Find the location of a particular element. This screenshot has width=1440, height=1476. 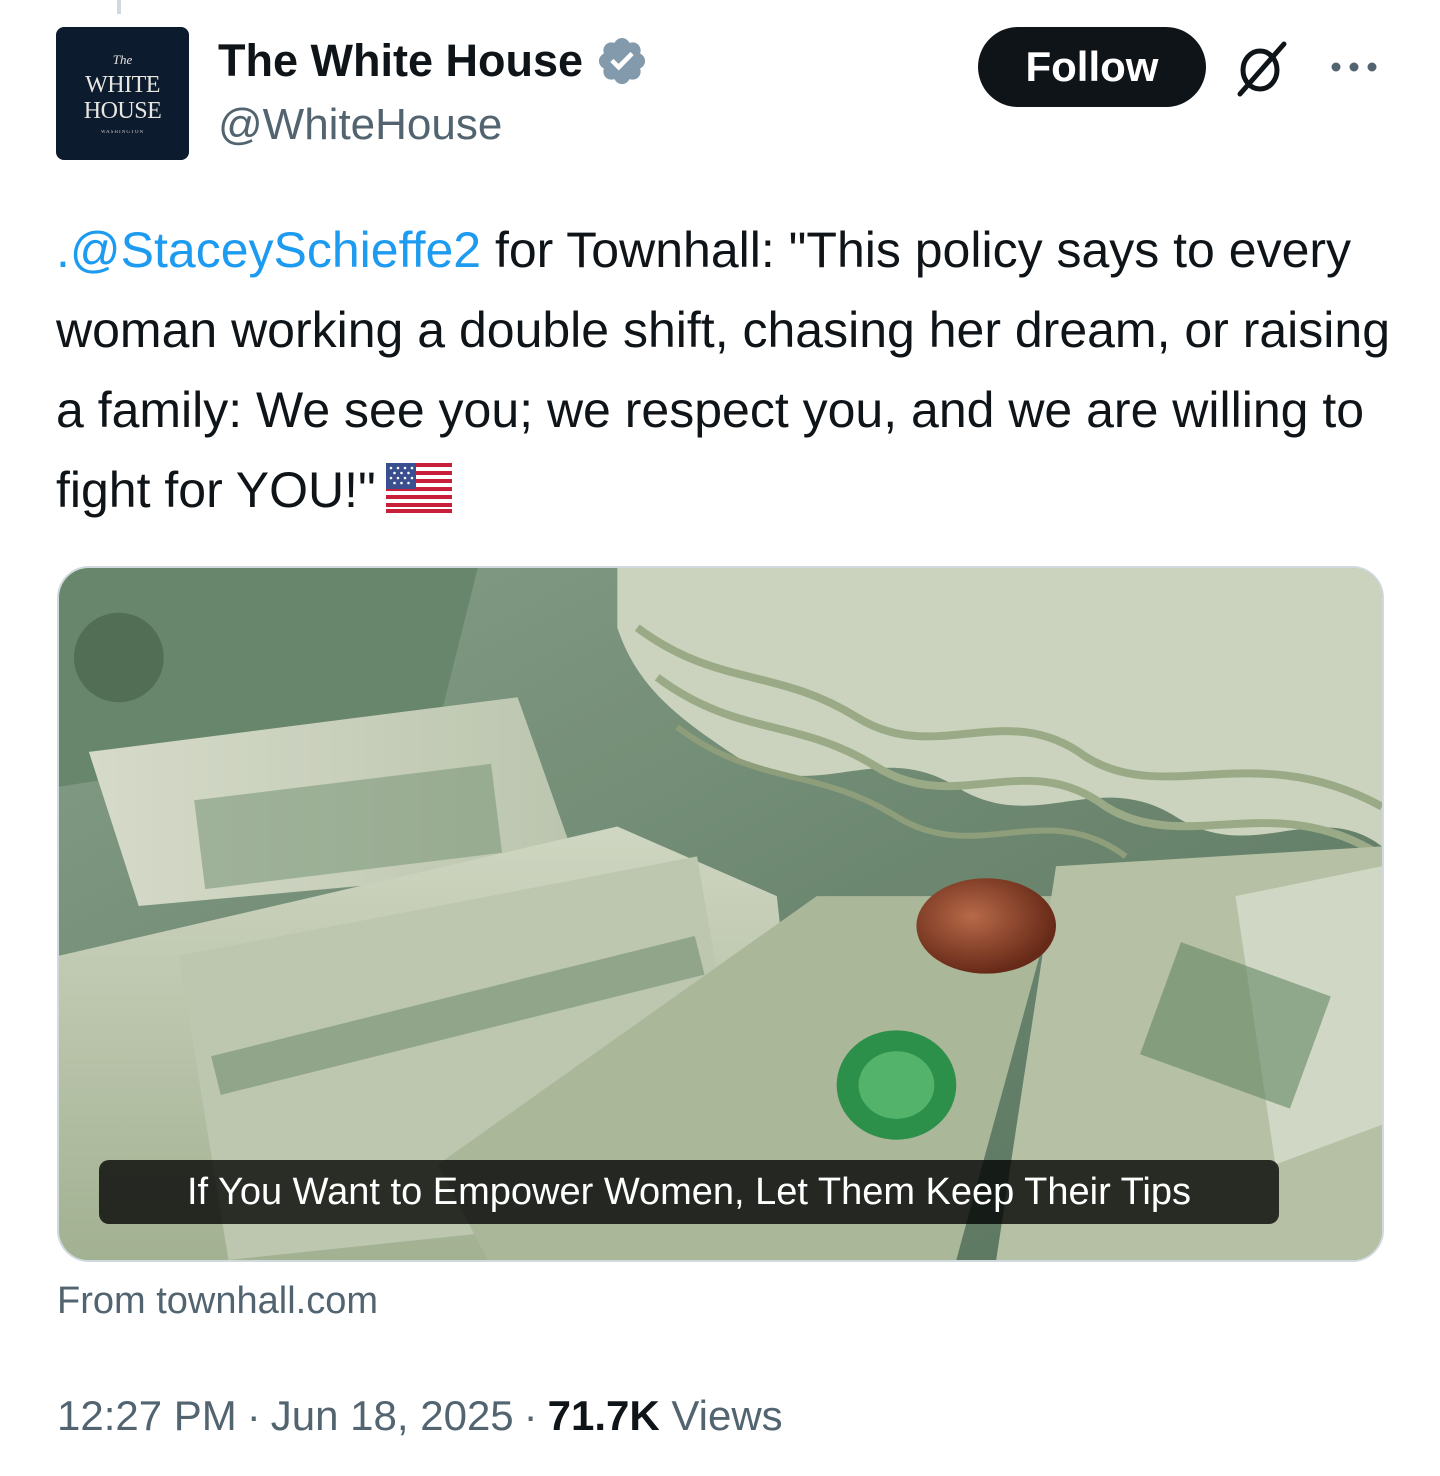

avatar-text-washington: WASHINGTON is located at coordinates (122, 132).